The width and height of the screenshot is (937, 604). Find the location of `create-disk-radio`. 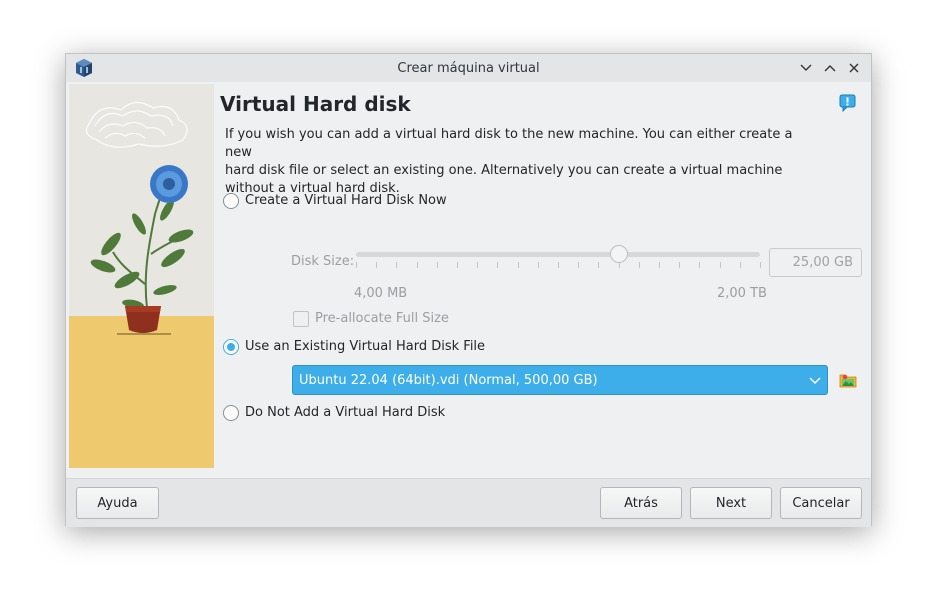

create-disk-radio is located at coordinates (231, 201).